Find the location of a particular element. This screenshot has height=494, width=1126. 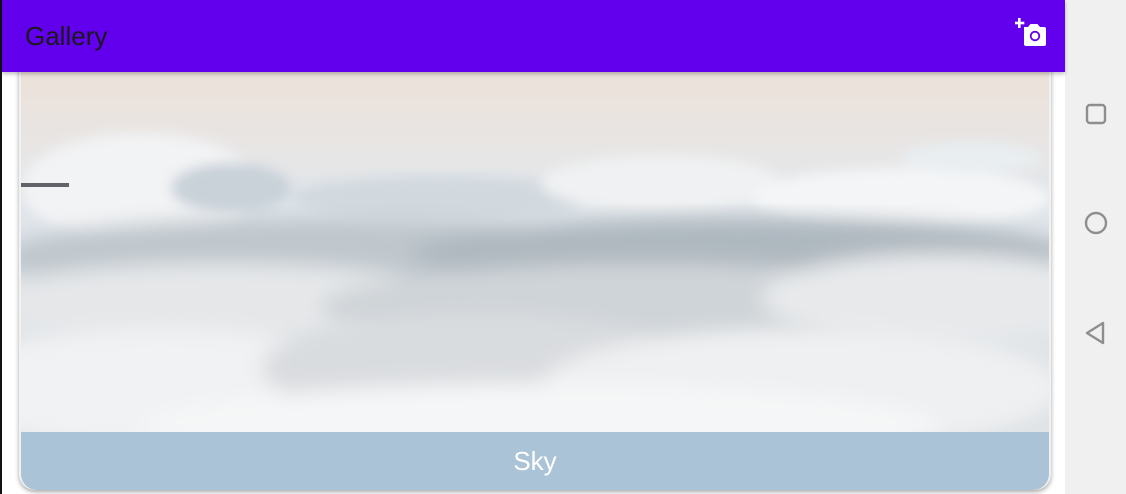

back-button is located at coordinates (1096, 333).